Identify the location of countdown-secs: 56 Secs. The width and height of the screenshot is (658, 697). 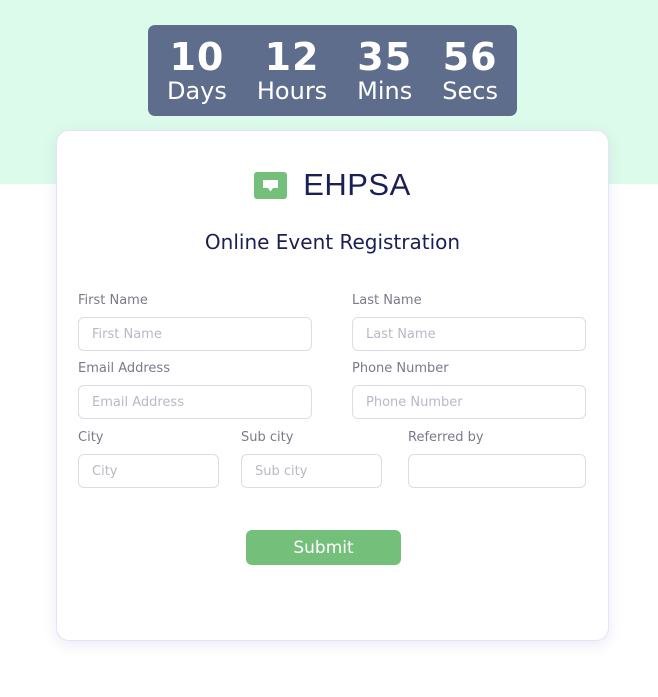
(470, 70).